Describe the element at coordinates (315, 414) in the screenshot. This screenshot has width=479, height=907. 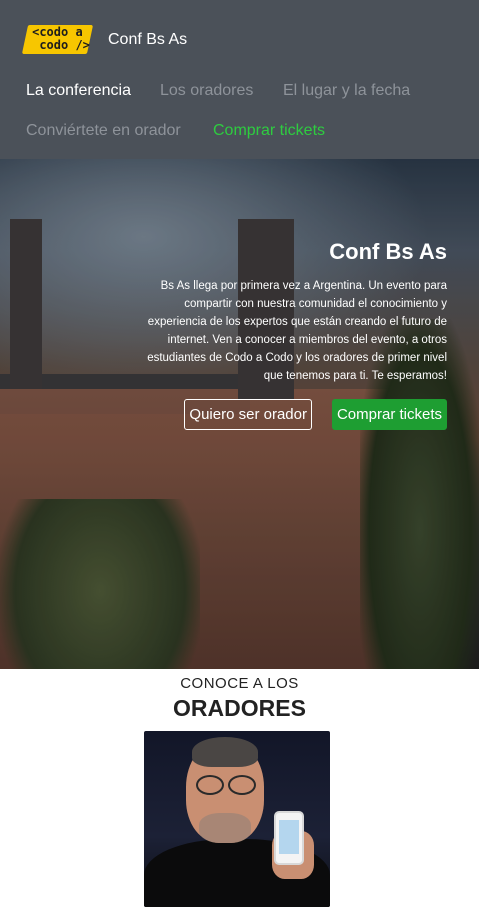
I see `hero-buttons: Quiero ser orador Comprar tickets` at that location.